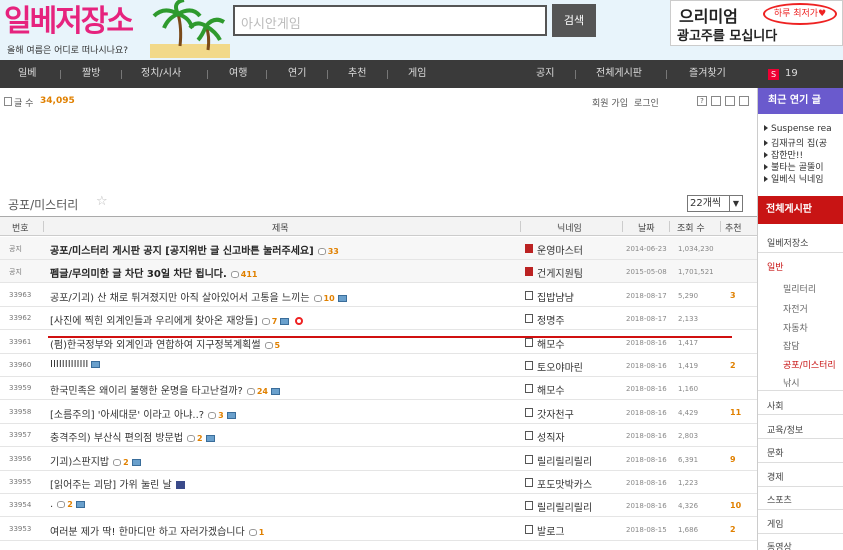  Describe the element at coordinates (551, 389) in the screenshot. I see `post-author: 해모수` at that location.